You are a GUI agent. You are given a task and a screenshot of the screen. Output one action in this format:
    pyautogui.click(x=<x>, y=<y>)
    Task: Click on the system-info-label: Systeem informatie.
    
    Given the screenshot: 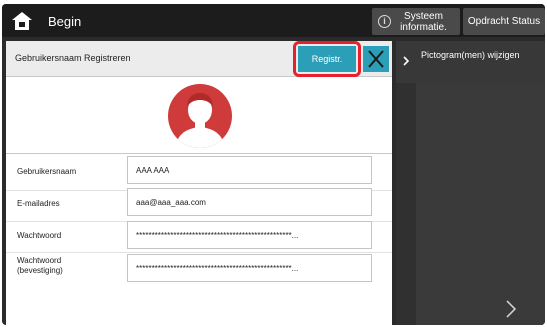 What is the action you would take?
    pyautogui.click(x=425, y=22)
    